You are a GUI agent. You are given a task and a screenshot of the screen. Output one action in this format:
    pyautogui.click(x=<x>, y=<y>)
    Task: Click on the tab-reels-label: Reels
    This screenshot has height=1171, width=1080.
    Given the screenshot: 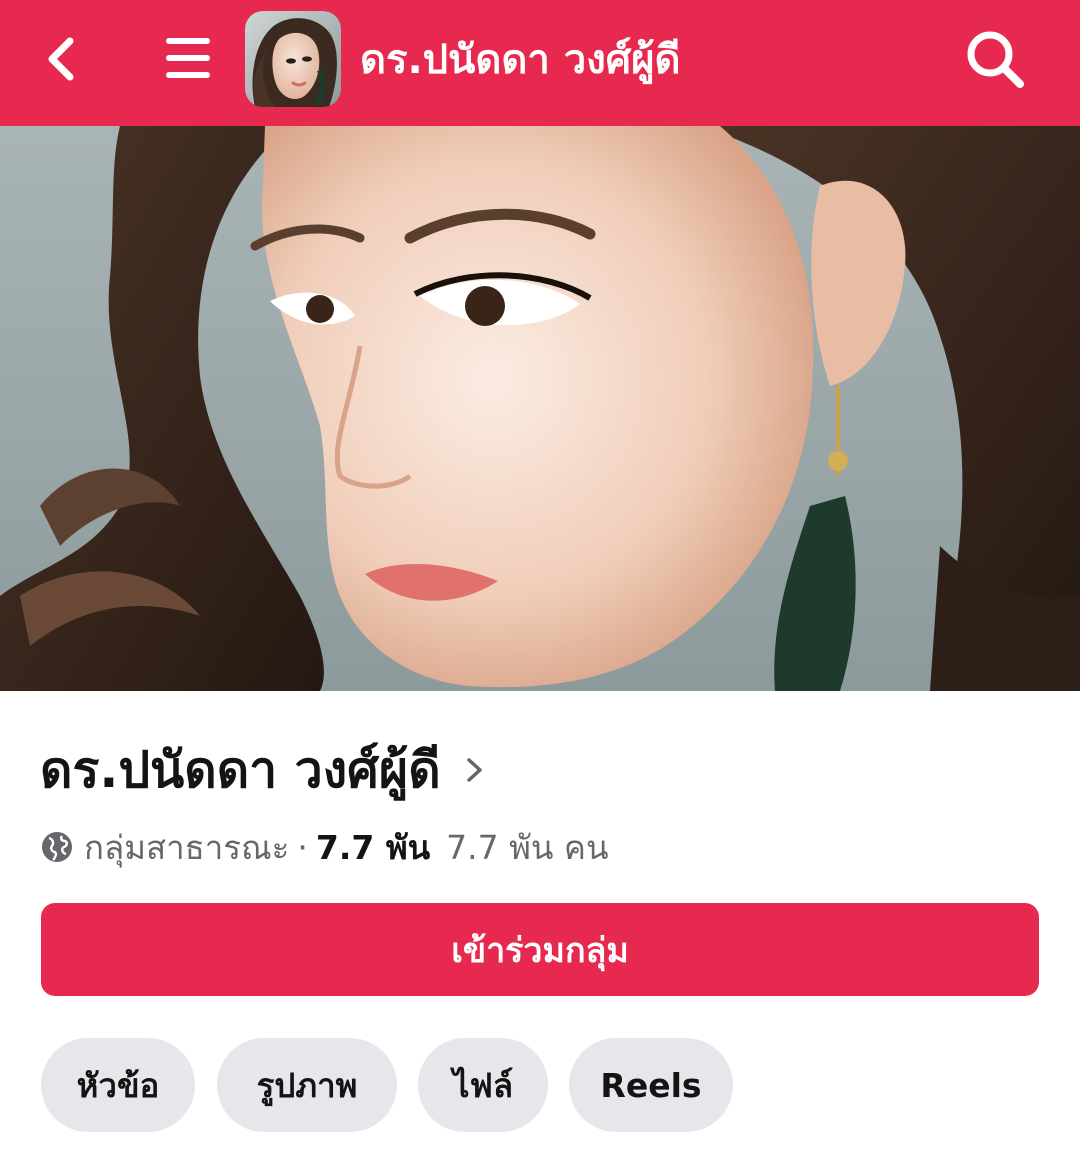 What is the action you would take?
    pyautogui.click(x=651, y=1085)
    